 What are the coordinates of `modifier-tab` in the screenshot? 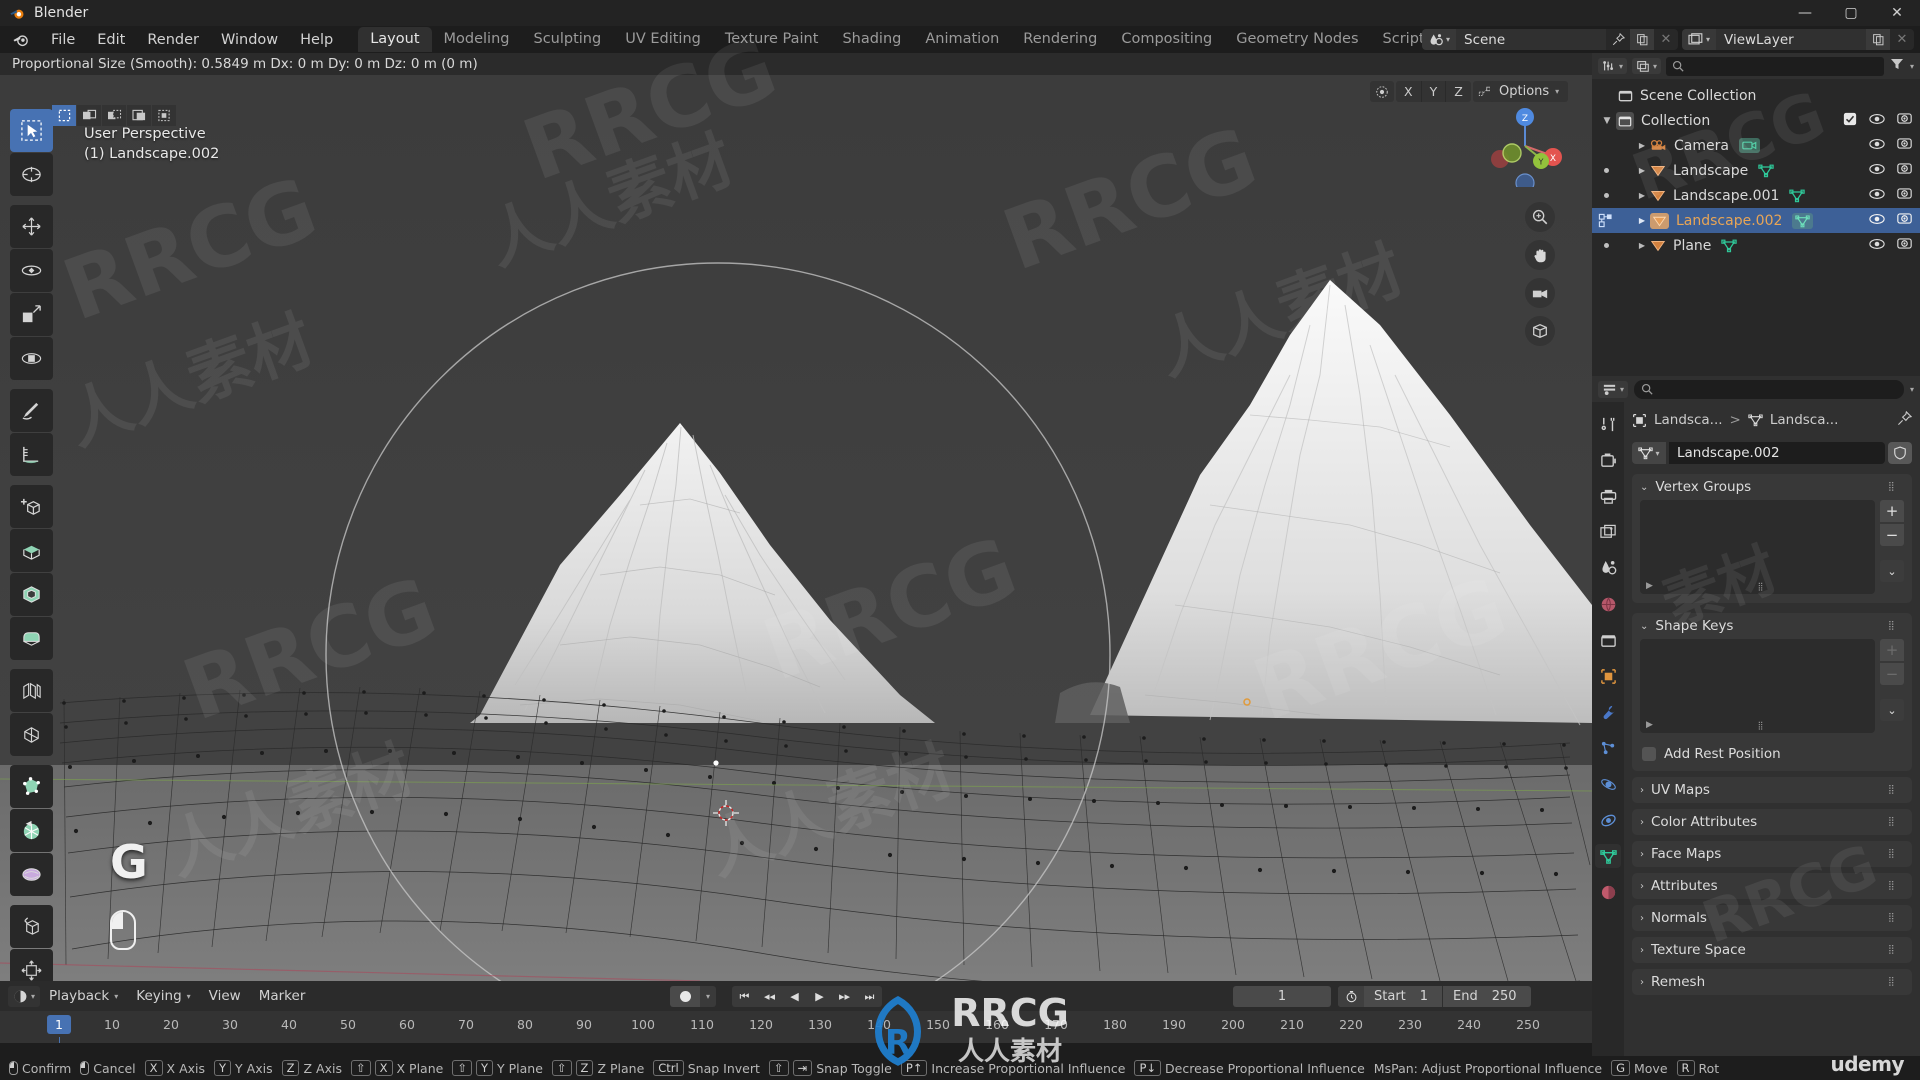 It's located at (1608, 712).